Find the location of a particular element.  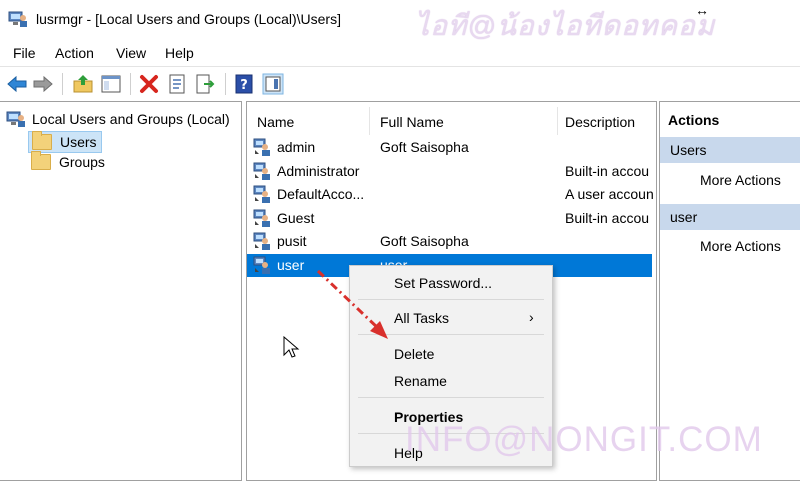

cell-name: Administrator is located at coordinates (318, 170).